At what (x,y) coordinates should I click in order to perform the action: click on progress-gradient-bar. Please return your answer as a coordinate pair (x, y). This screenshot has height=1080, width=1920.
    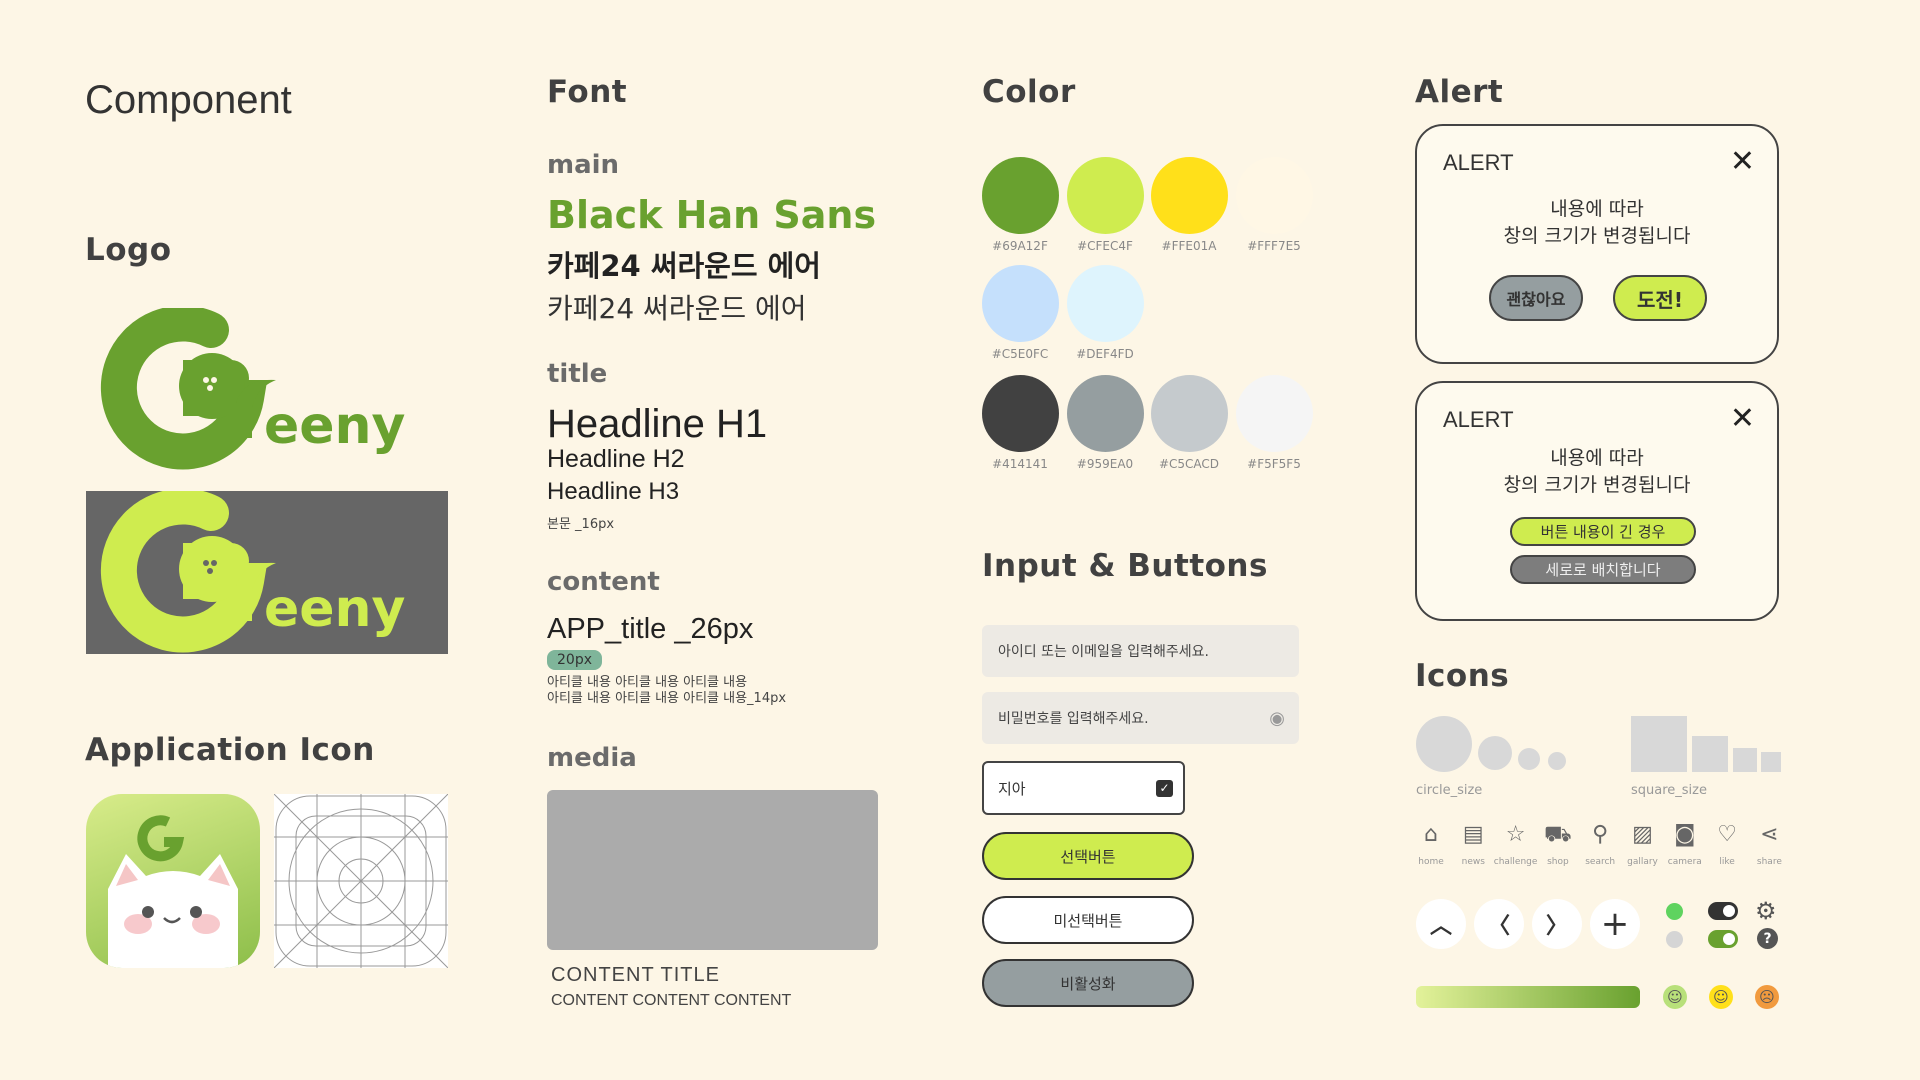
    Looking at the image, I should click on (1528, 997).